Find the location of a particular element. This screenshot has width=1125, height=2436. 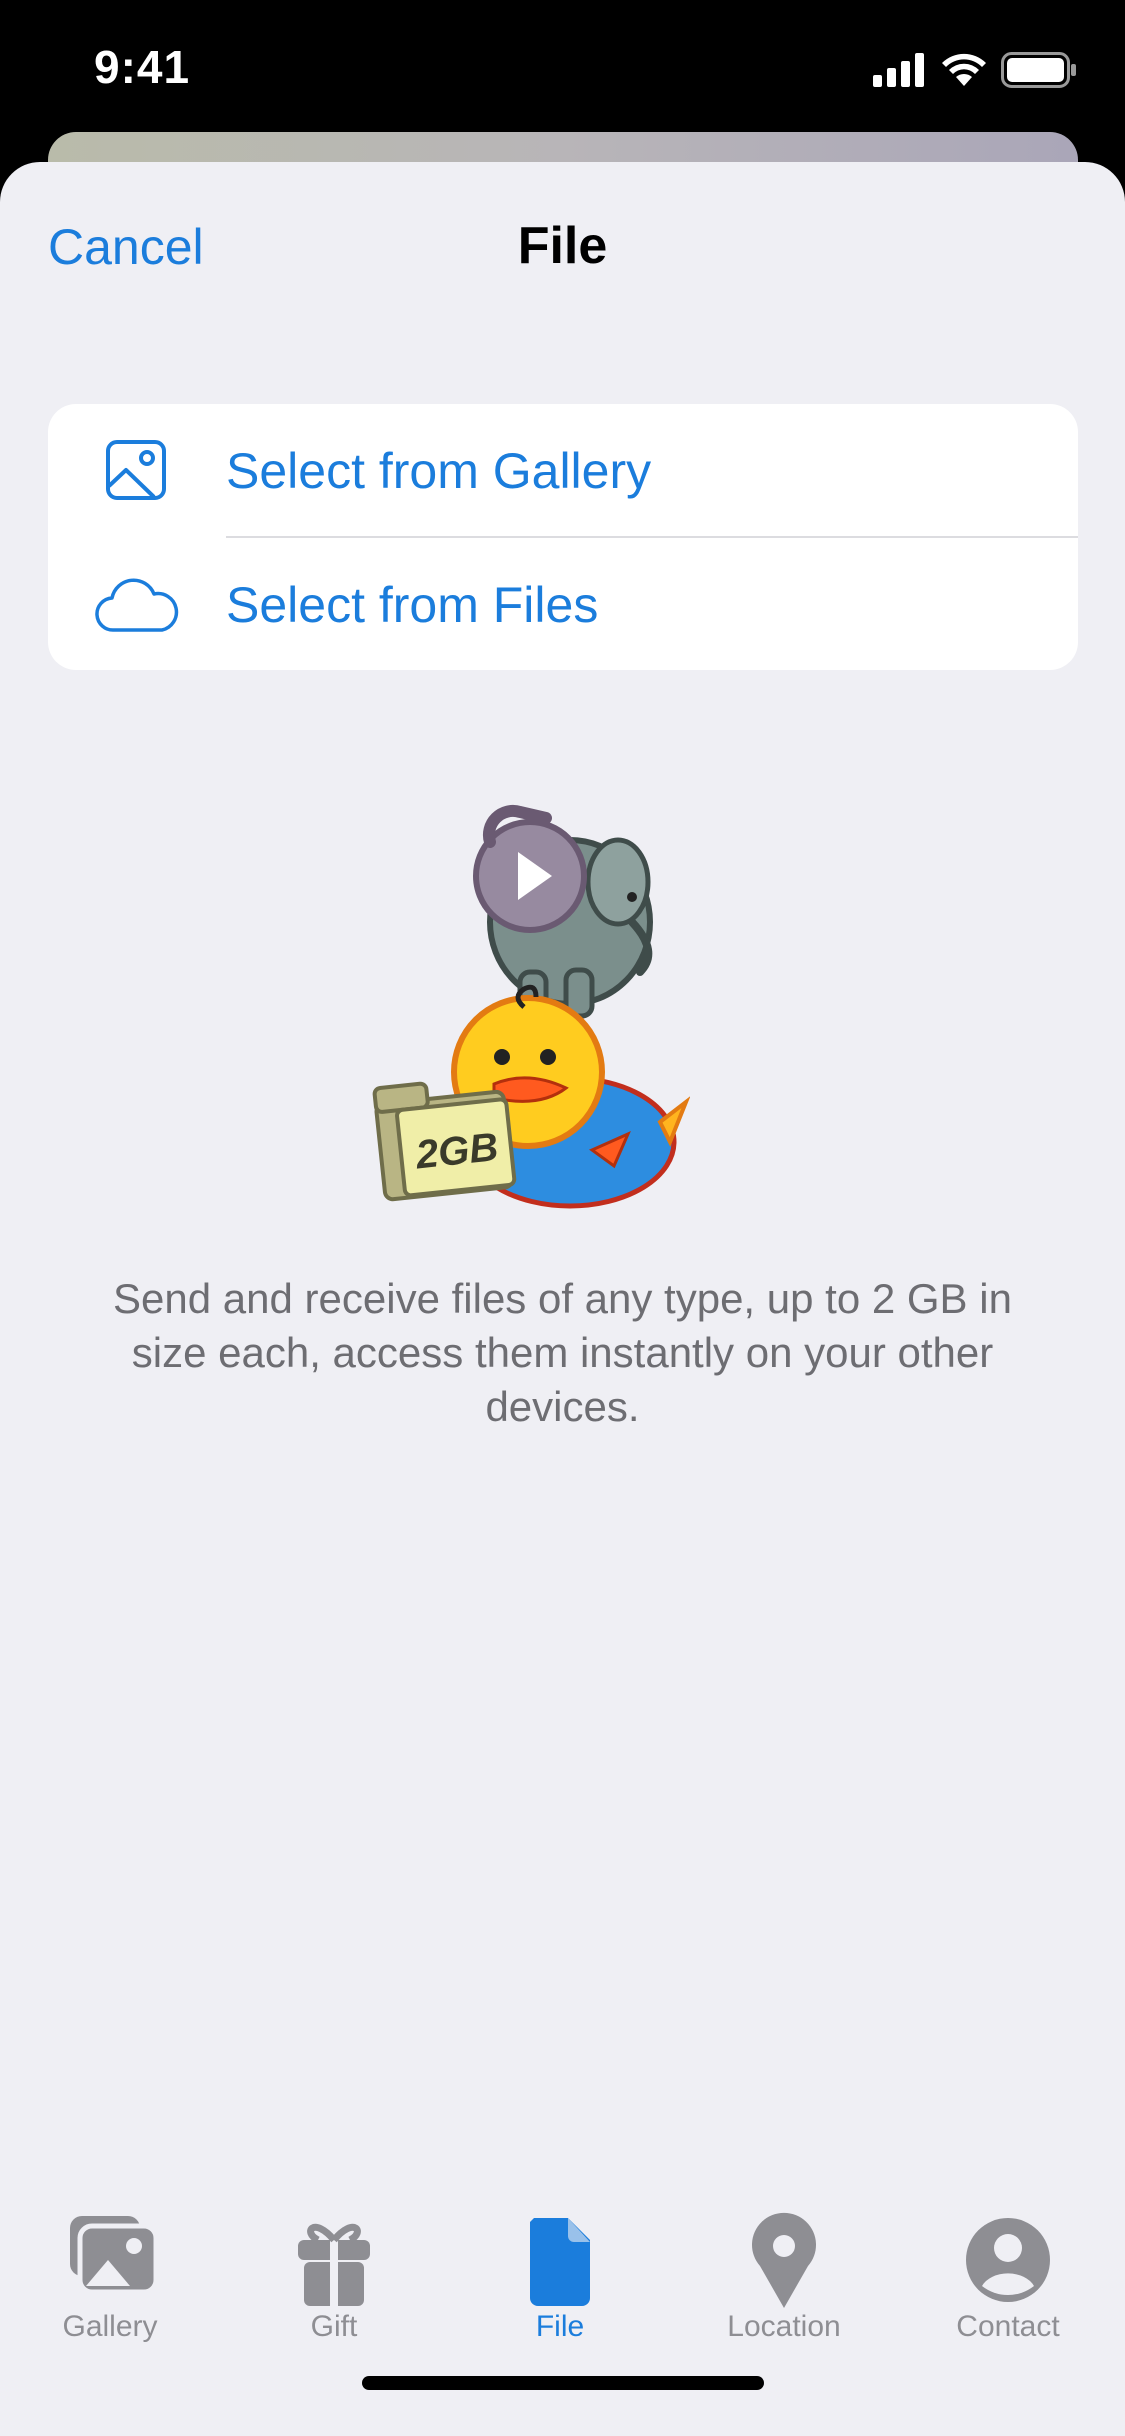

home-indicator is located at coordinates (563, 2383).